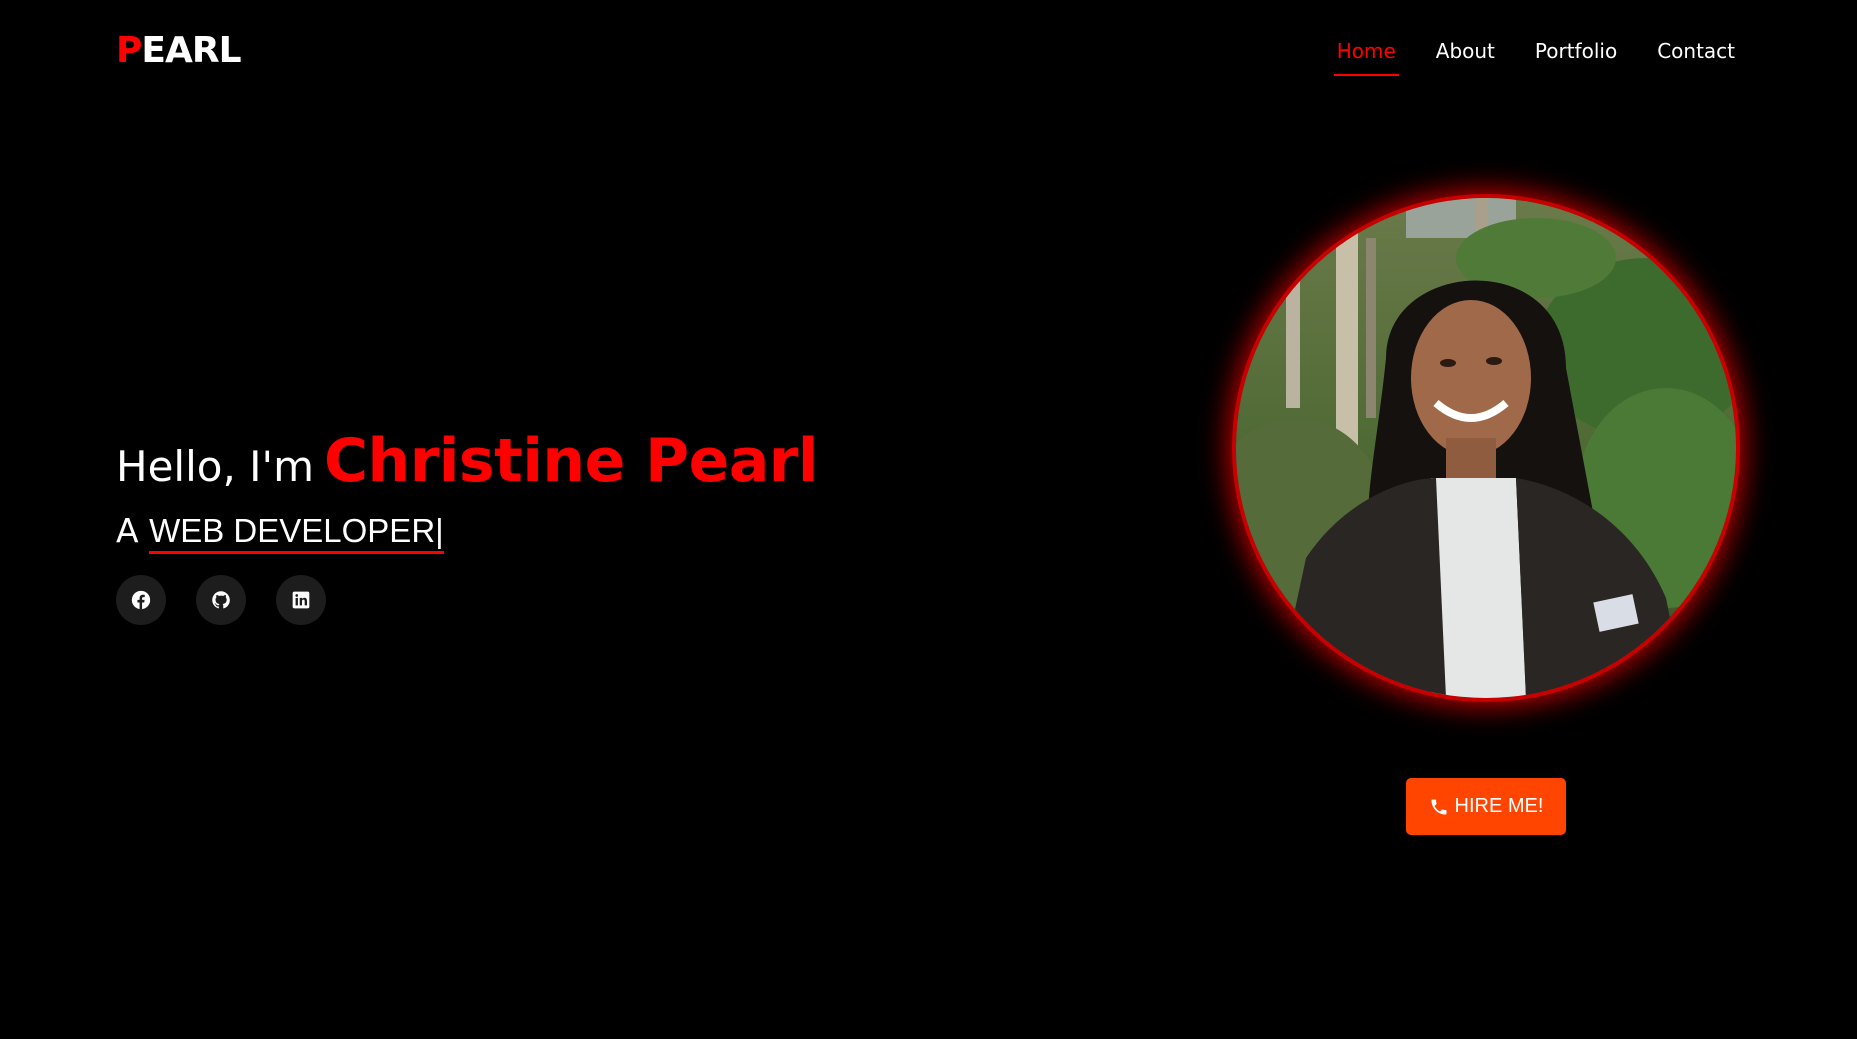 This screenshot has width=1857, height=1039. I want to click on hero-greeting: Hello, I'm Christine Pearl, so click(467, 461).